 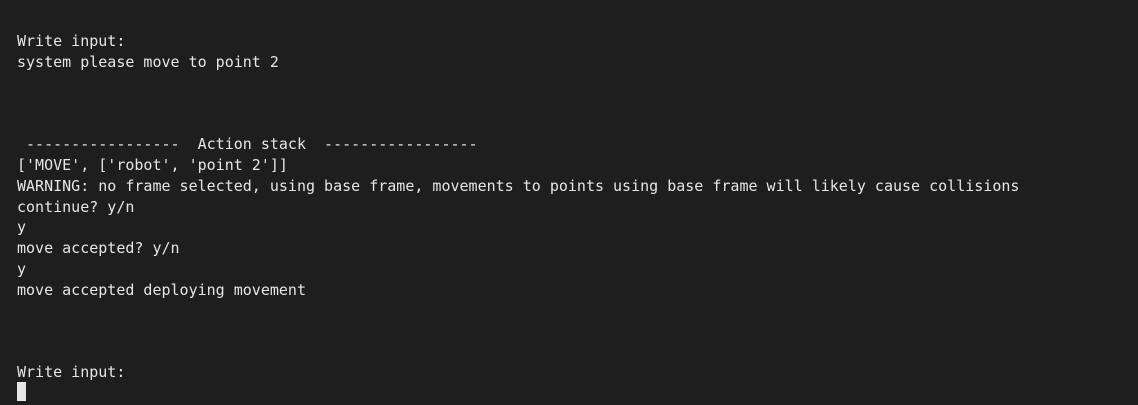 What do you see at coordinates (98, 248) in the screenshot?
I see `move-accepted-prompt: move accepted? y/n` at bounding box center [98, 248].